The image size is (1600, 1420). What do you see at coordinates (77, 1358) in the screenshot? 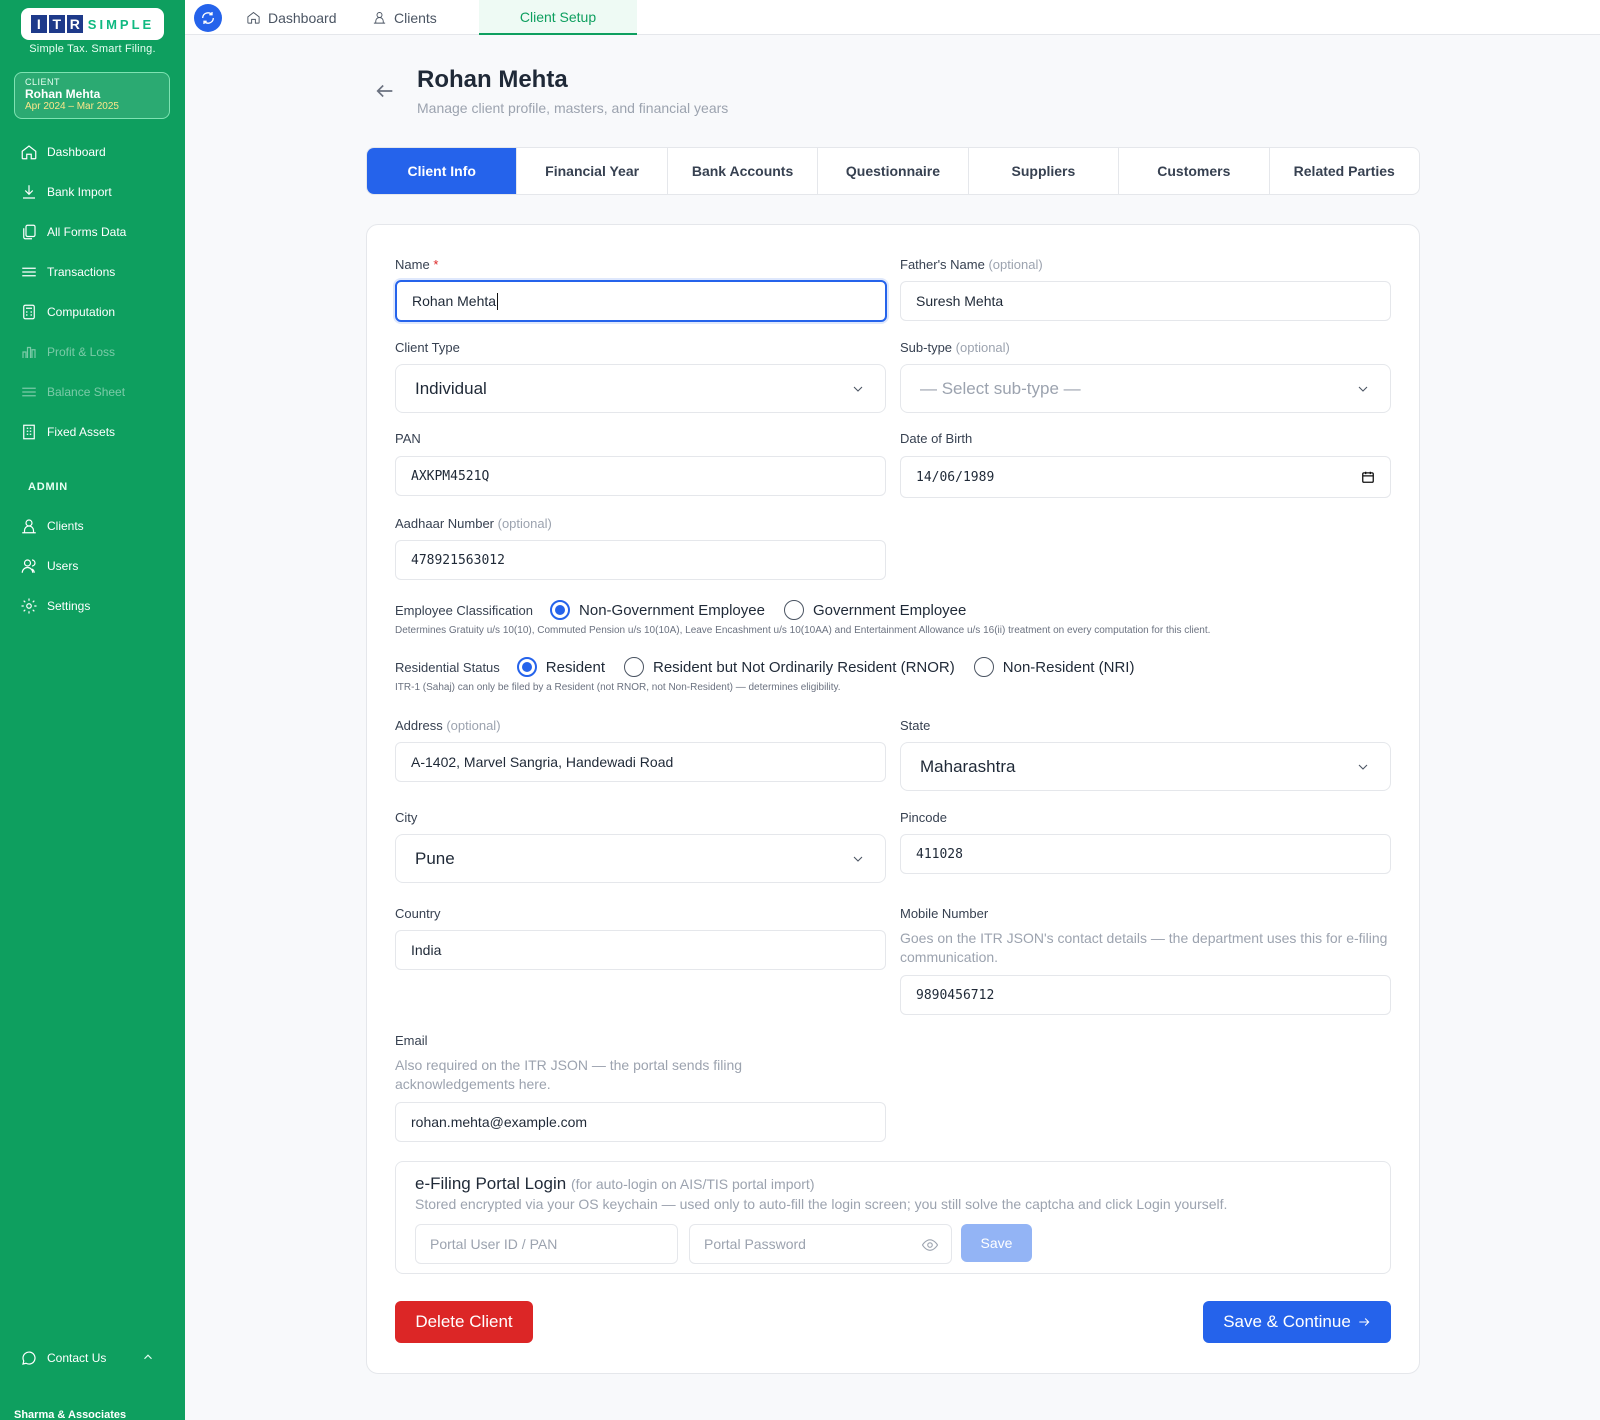
I see `contact-us-label: Contact Us` at bounding box center [77, 1358].